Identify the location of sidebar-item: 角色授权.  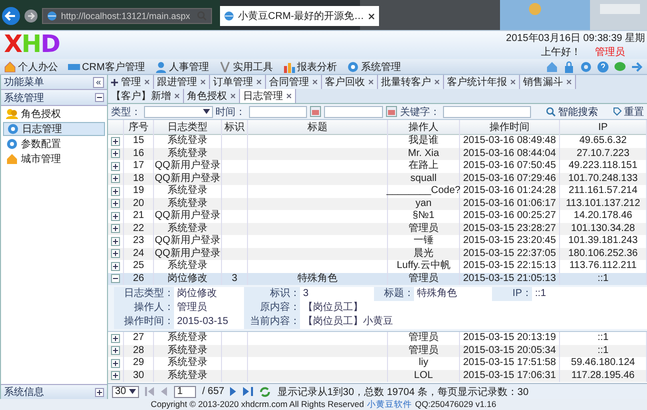
(54, 114).